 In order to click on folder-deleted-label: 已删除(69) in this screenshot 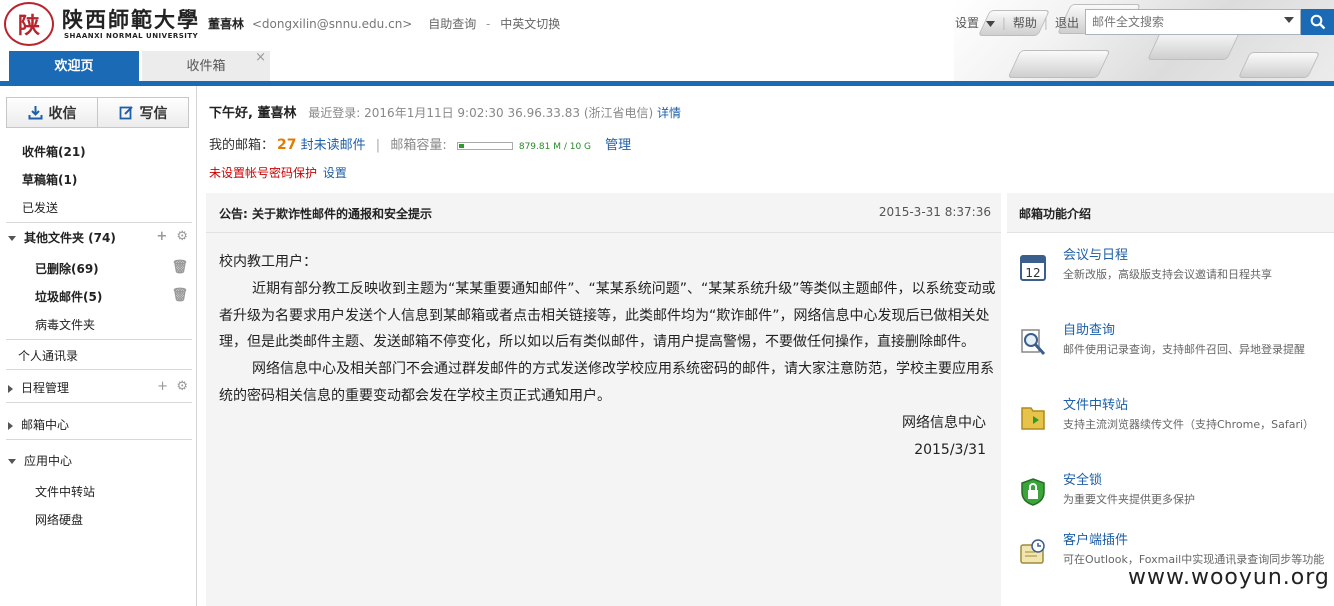, I will do `click(67, 269)`.